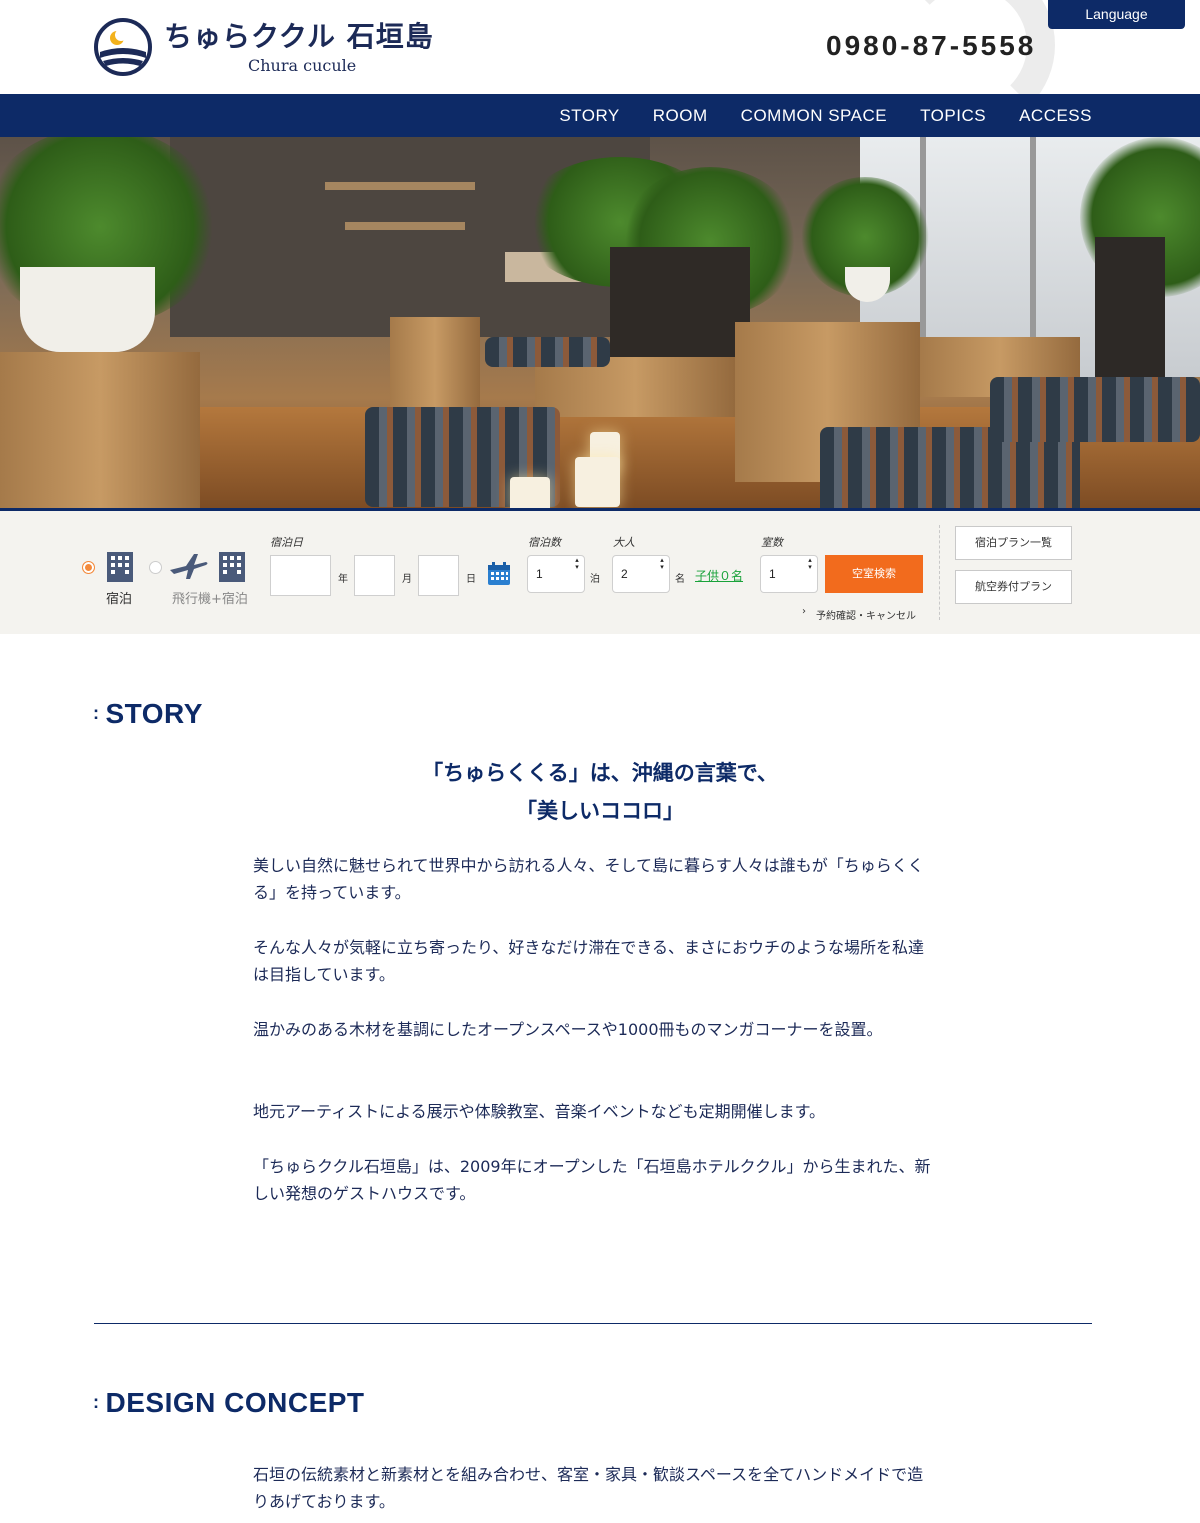 Image resolution: width=1200 pixels, height=1523 pixels. Describe the element at coordinates (539, 1111) in the screenshot. I see `story-paragraph: 地元アーティストによる展示や体験教室、音楽イベントなども定期開催します。` at that location.